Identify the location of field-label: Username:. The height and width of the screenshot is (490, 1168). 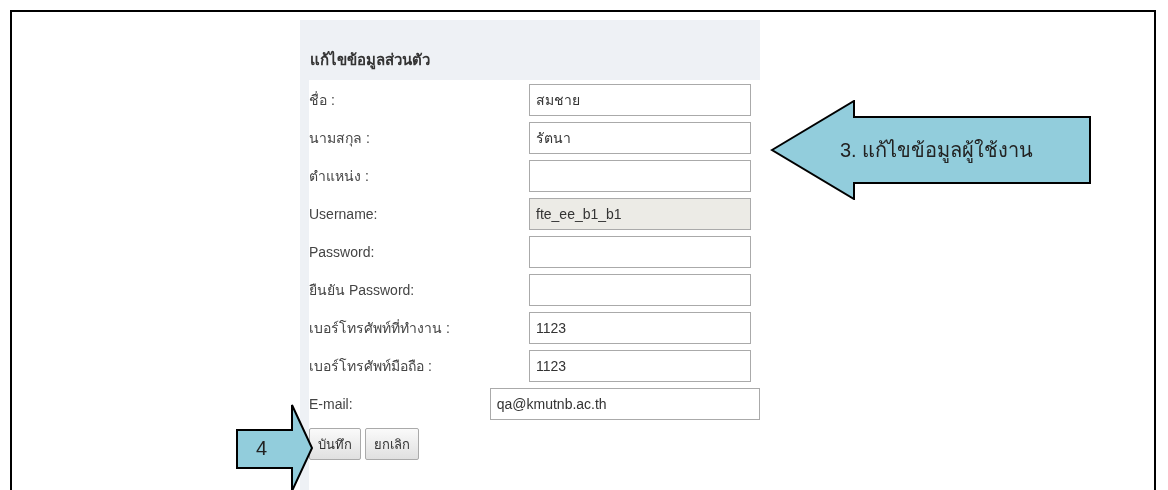
(344, 214).